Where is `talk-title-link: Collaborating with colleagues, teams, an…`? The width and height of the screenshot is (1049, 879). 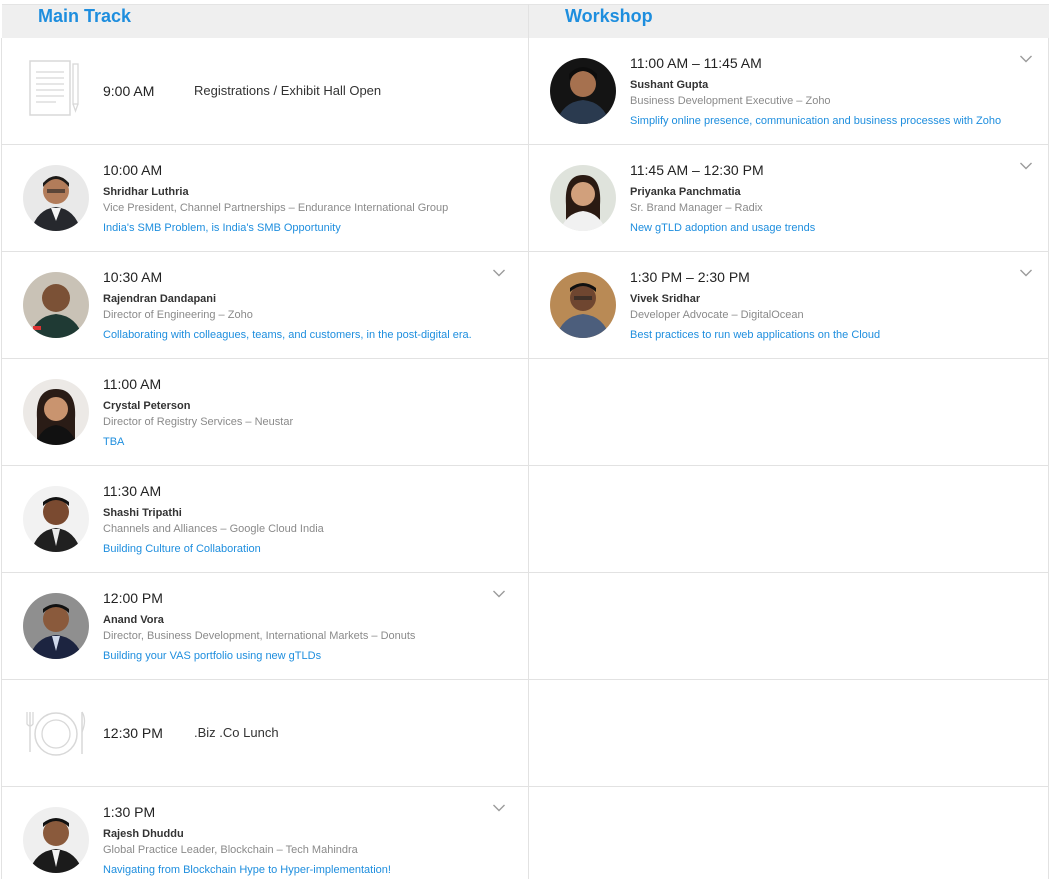 talk-title-link: Collaborating with colleagues, teams, an… is located at coordinates (287, 335).